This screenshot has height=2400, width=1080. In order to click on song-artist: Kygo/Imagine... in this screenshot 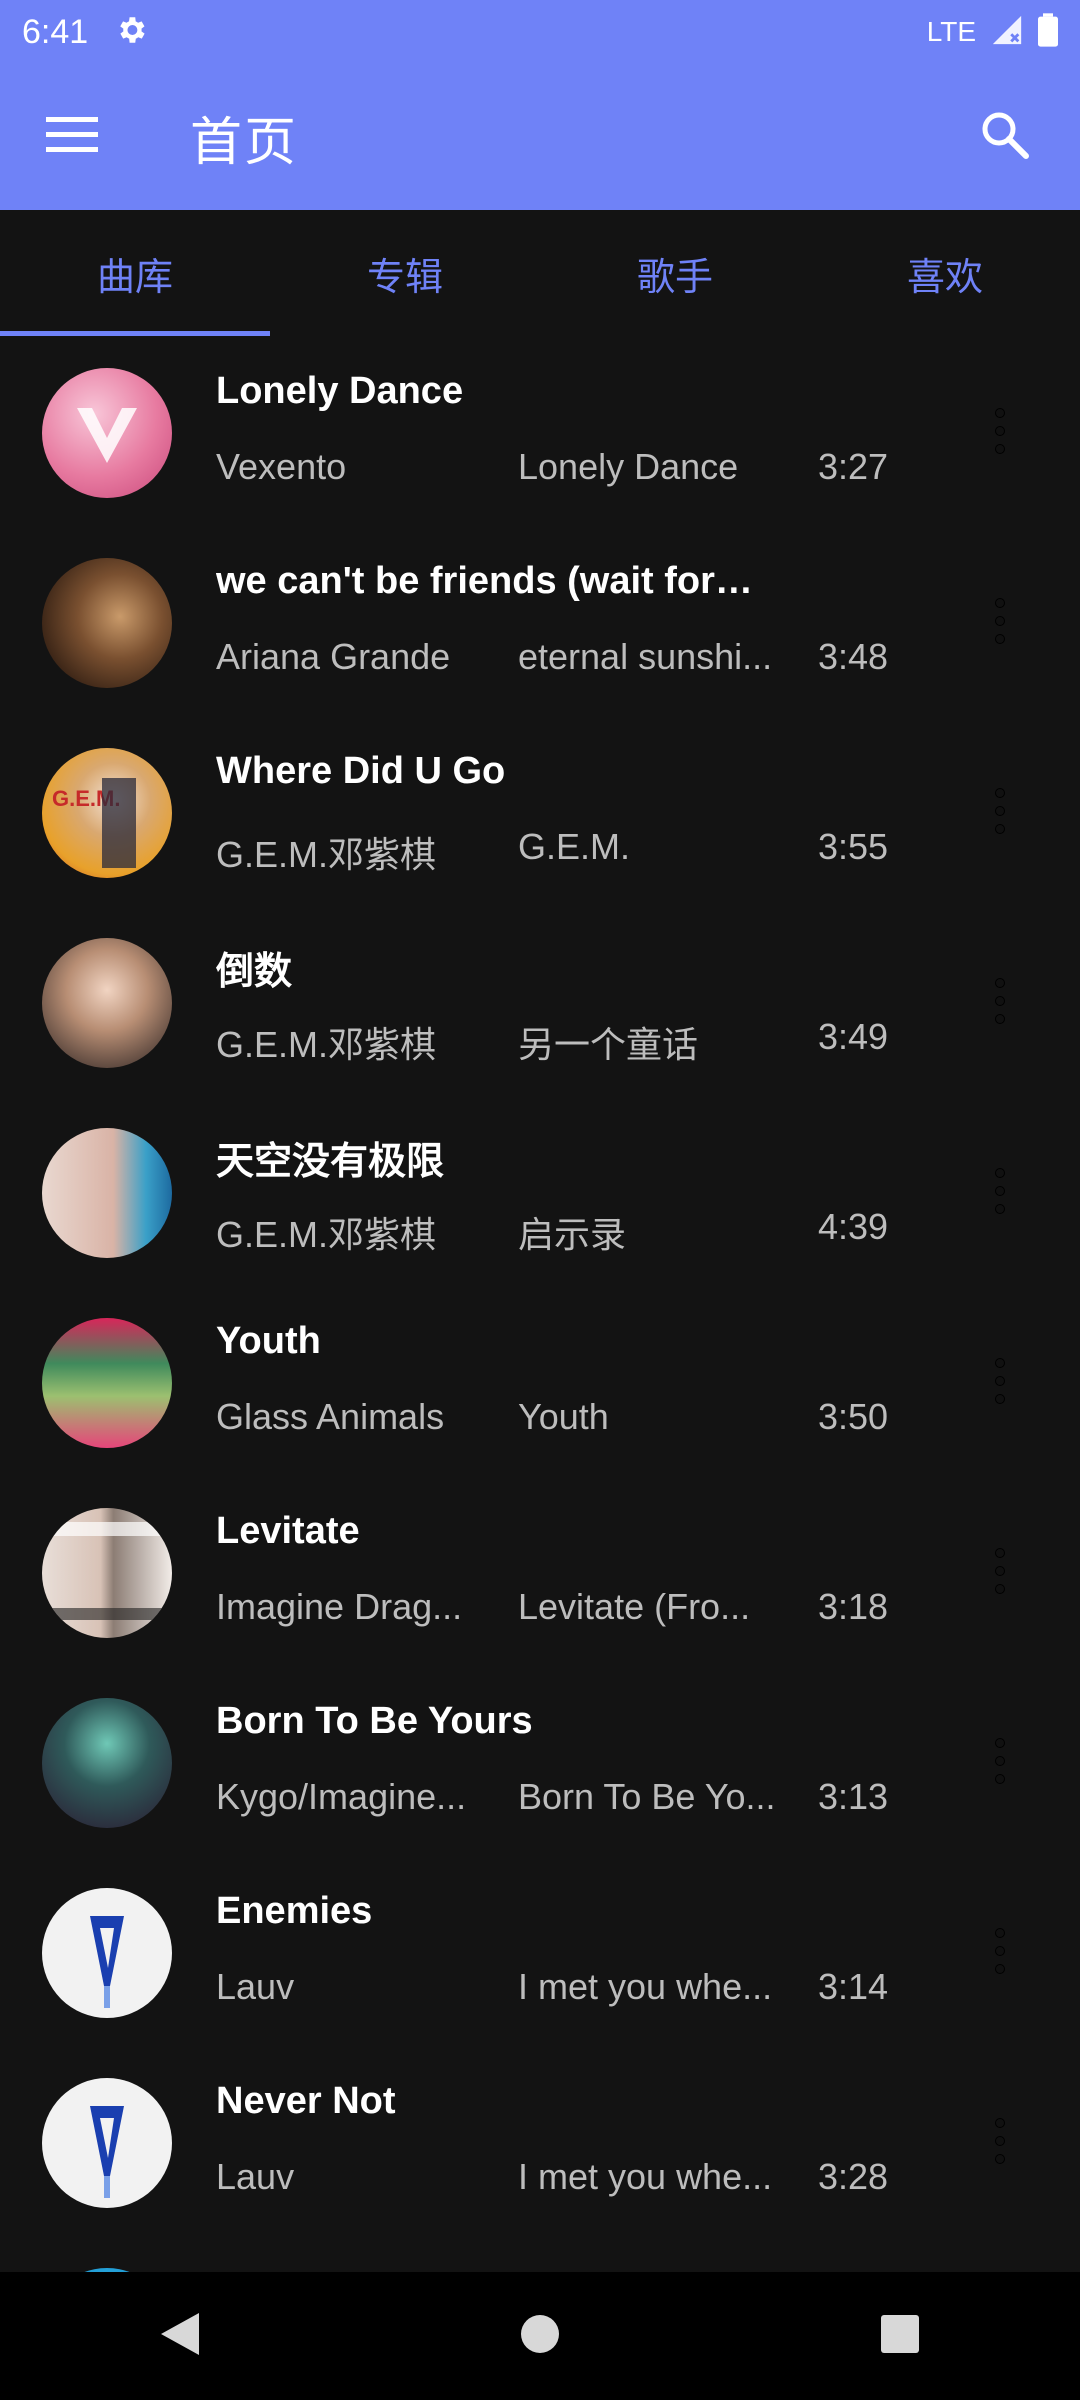, I will do `click(341, 1796)`.